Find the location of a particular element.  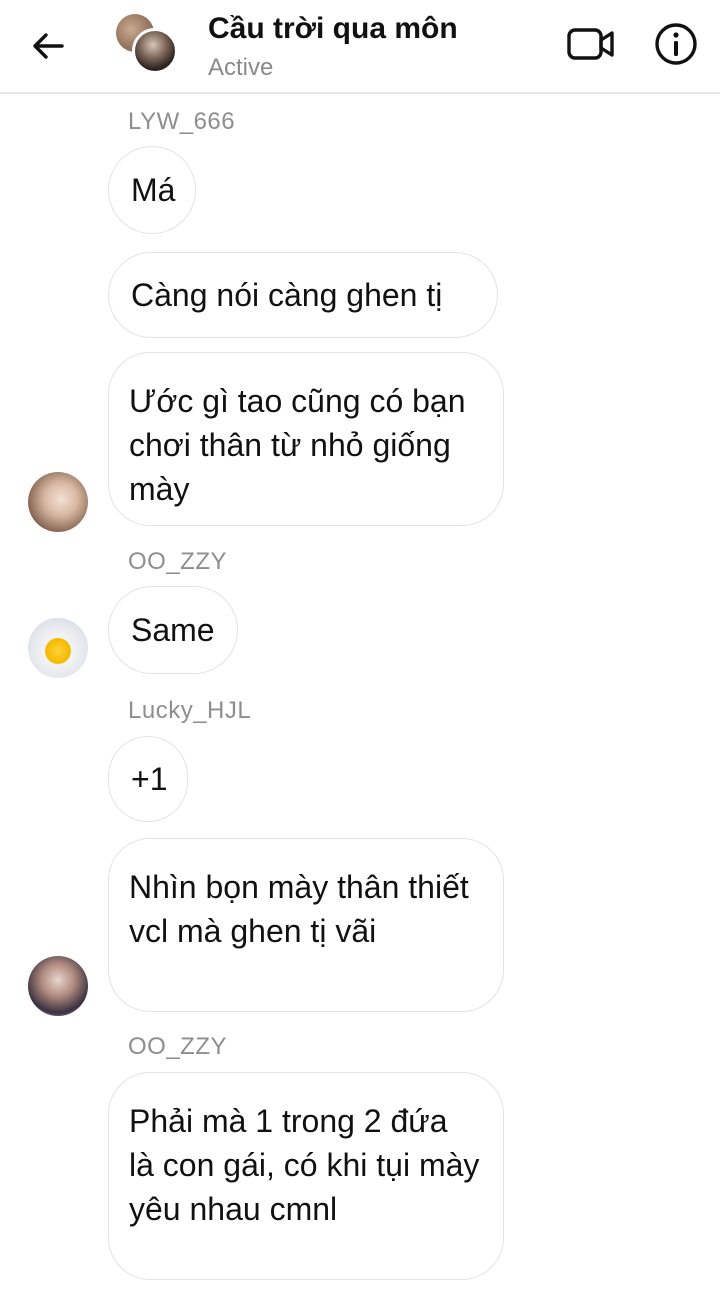

message-text: Càng nói càng ghen tị is located at coordinates (287, 295).